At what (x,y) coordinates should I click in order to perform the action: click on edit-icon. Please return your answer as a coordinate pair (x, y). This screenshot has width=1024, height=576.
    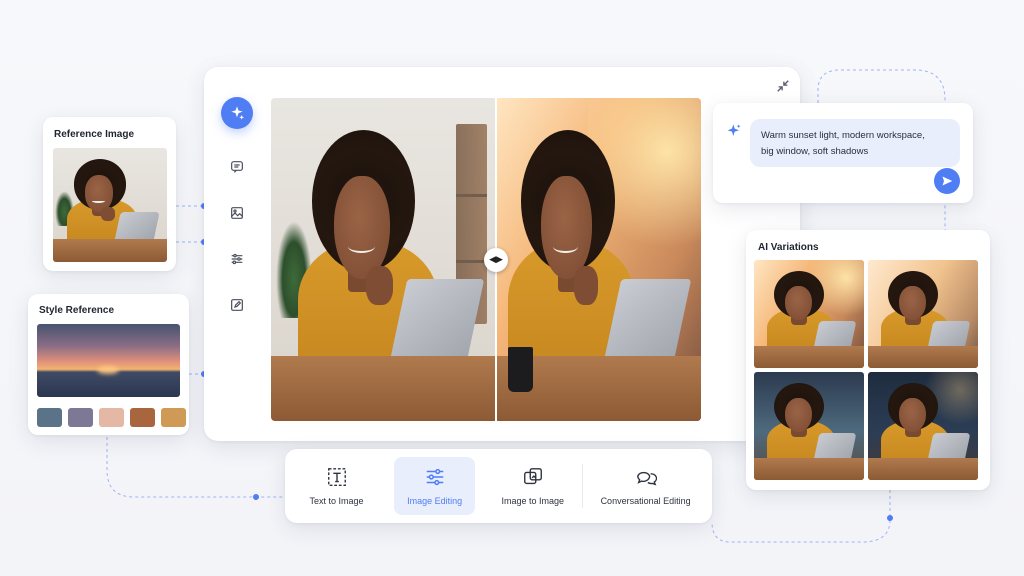
    Looking at the image, I should click on (237, 305).